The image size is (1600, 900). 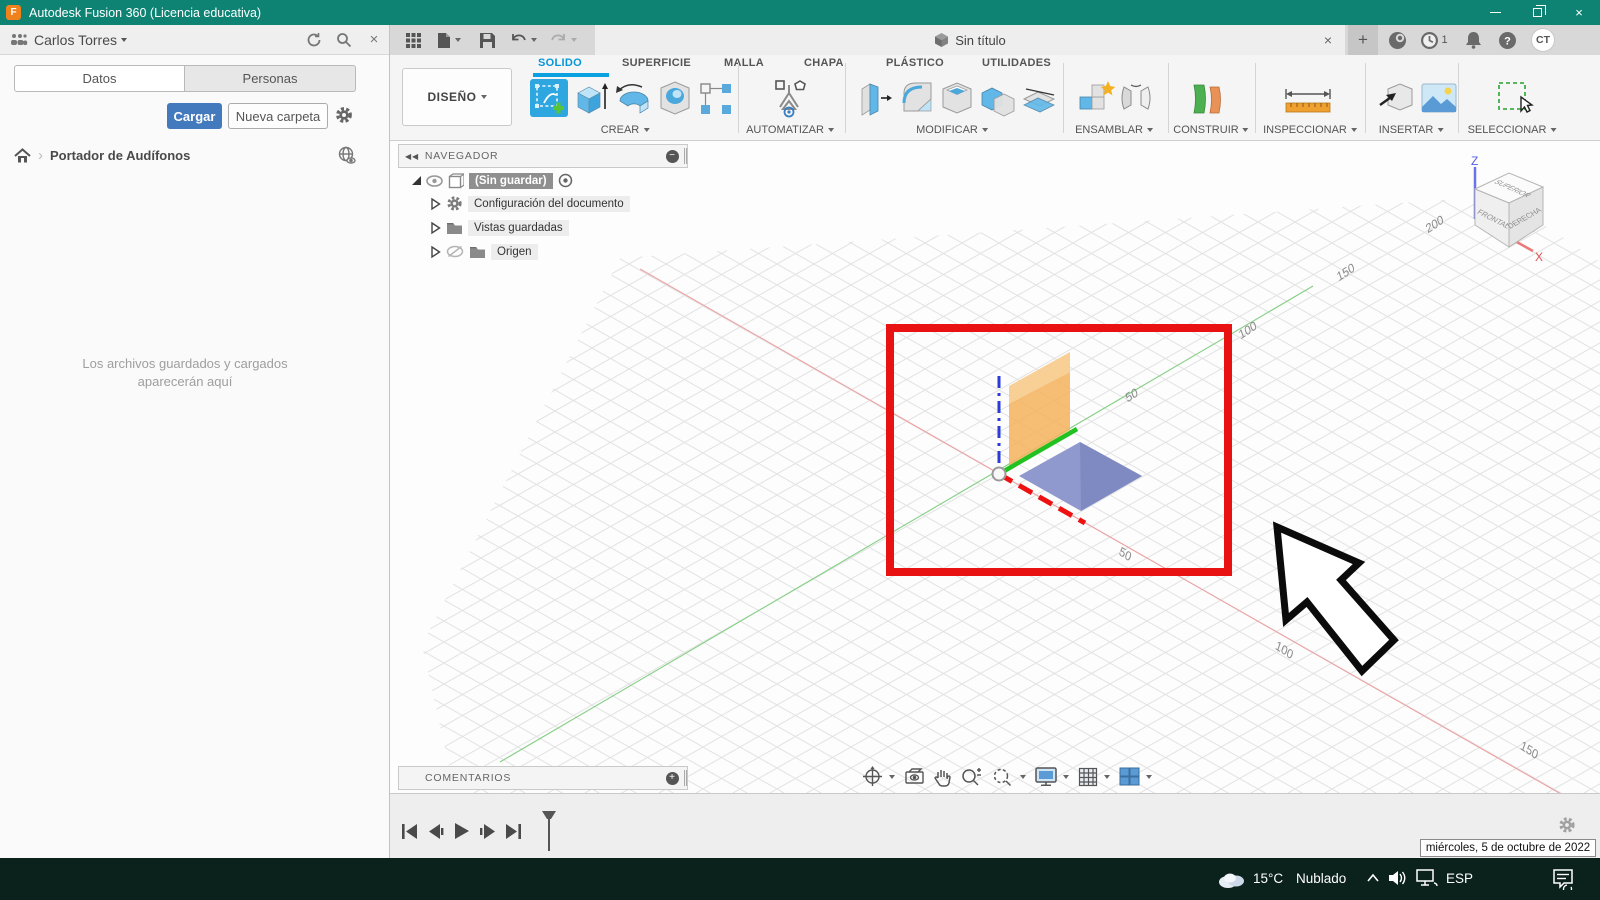 What do you see at coordinates (518, 227) in the screenshot?
I see `navigator-item-label: Vistas guardadas` at bounding box center [518, 227].